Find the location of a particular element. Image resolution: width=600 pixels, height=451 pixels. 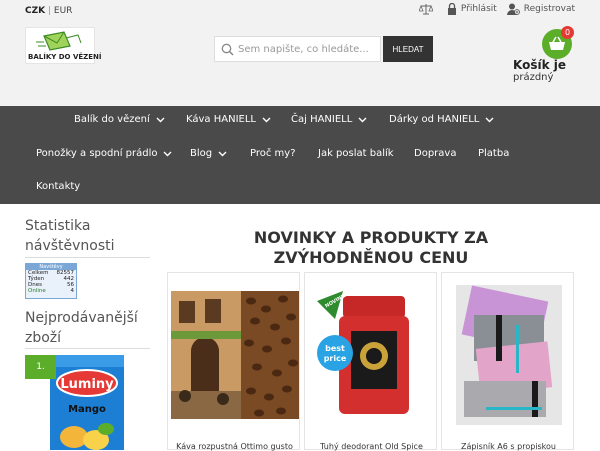

nav-item-kontakty: Kontakty is located at coordinates (58, 186).